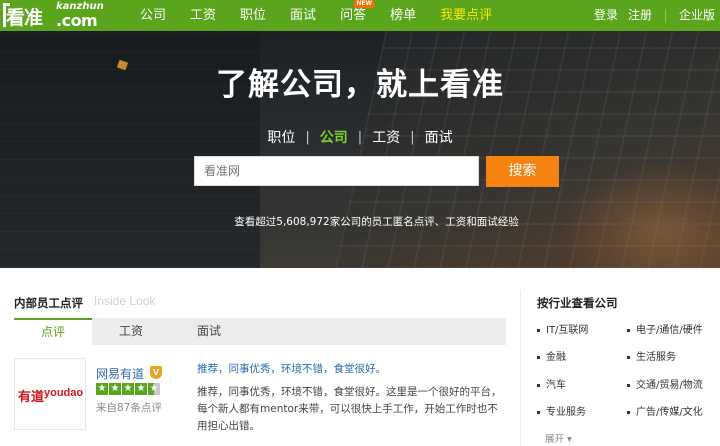 The height and width of the screenshot is (446, 720). I want to click on enterprise-link: 企业版, so click(697, 15).